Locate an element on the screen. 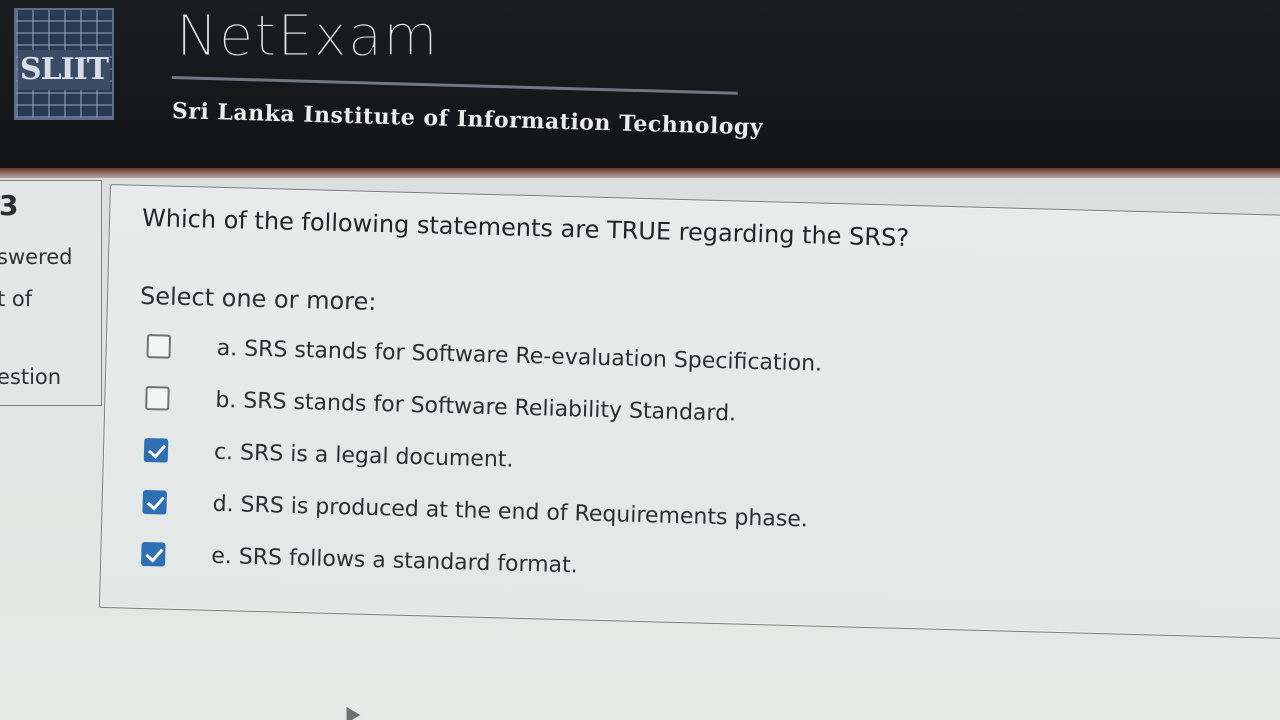 The height and width of the screenshot is (720, 1280). checkbox-c is located at coordinates (156, 450).